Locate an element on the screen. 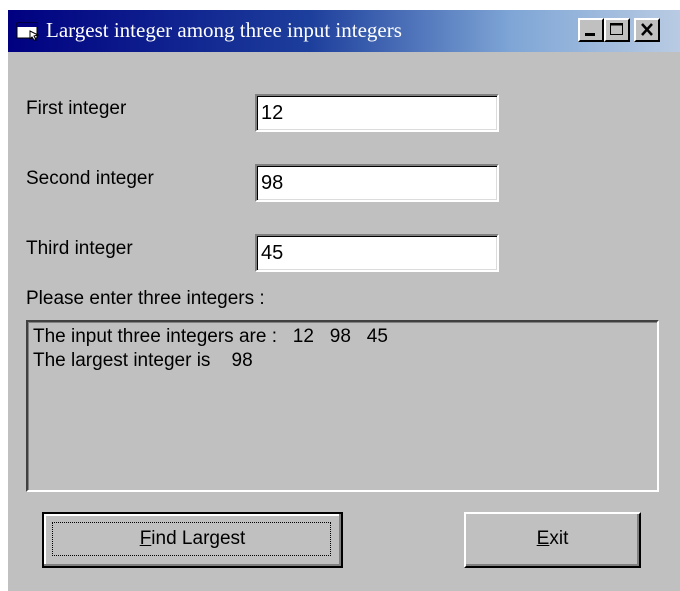  result-line-inputs: The input three integers are : 12 98 45 is located at coordinates (210, 336).